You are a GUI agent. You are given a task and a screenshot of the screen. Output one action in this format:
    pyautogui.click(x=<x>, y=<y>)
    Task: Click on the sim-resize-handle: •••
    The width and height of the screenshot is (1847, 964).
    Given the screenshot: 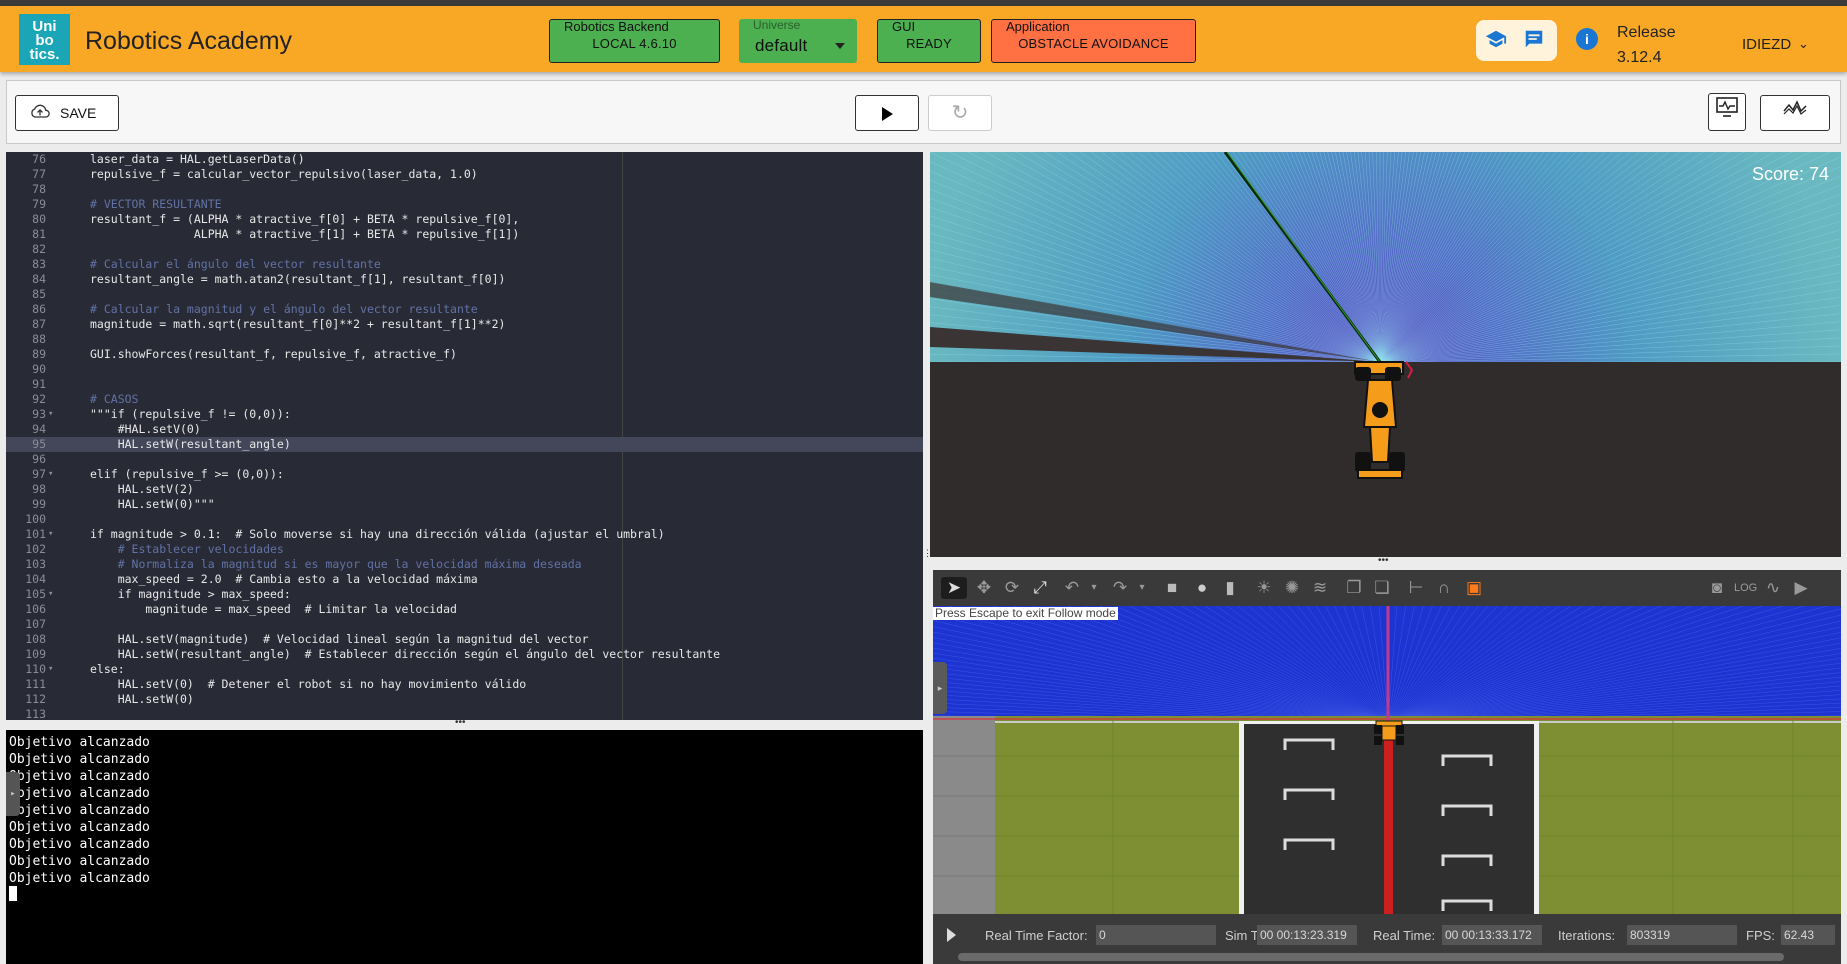 What is the action you would take?
    pyautogui.click(x=1386, y=561)
    